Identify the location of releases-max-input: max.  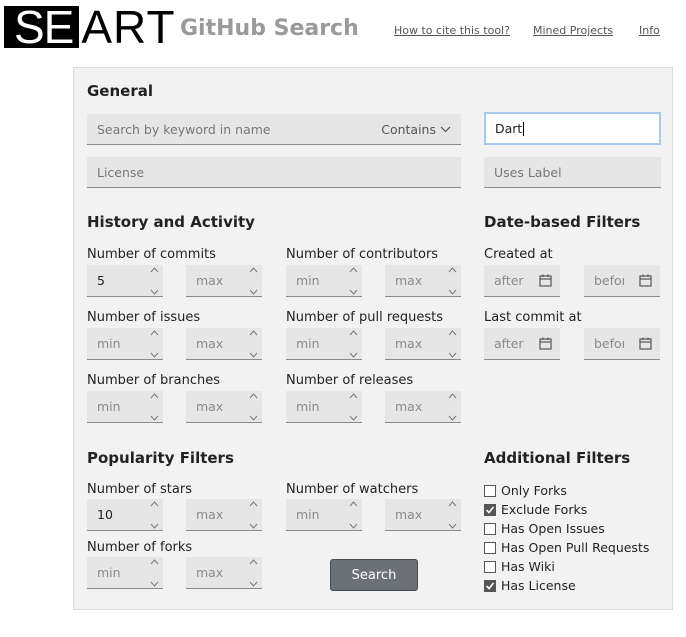
(423, 407).